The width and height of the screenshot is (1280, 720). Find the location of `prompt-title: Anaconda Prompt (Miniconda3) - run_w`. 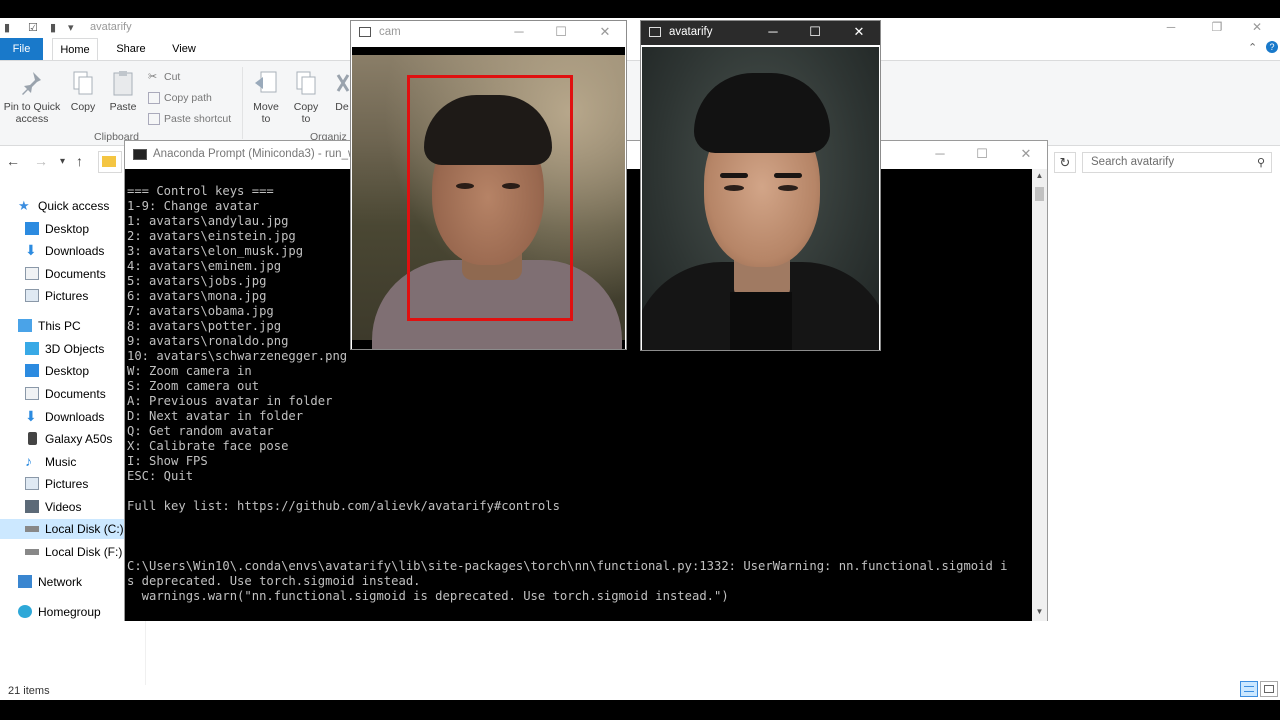

prompt-title: Anaconda Prompt (Miniconda3) - run_w is located at coordinates (255, 154).